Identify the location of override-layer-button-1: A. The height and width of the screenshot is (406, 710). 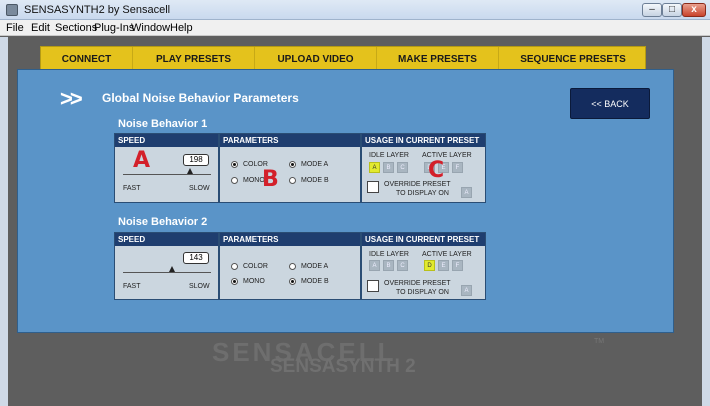
(466, 192).